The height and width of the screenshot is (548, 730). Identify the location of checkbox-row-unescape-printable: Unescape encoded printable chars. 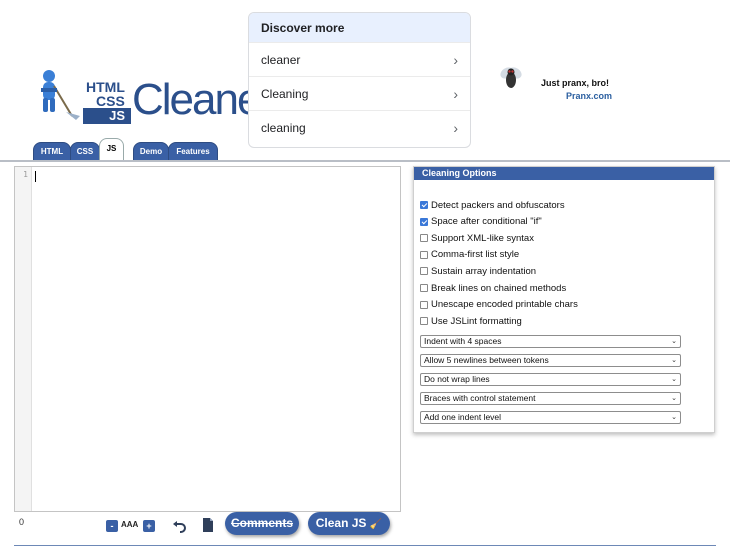
(499, 305).